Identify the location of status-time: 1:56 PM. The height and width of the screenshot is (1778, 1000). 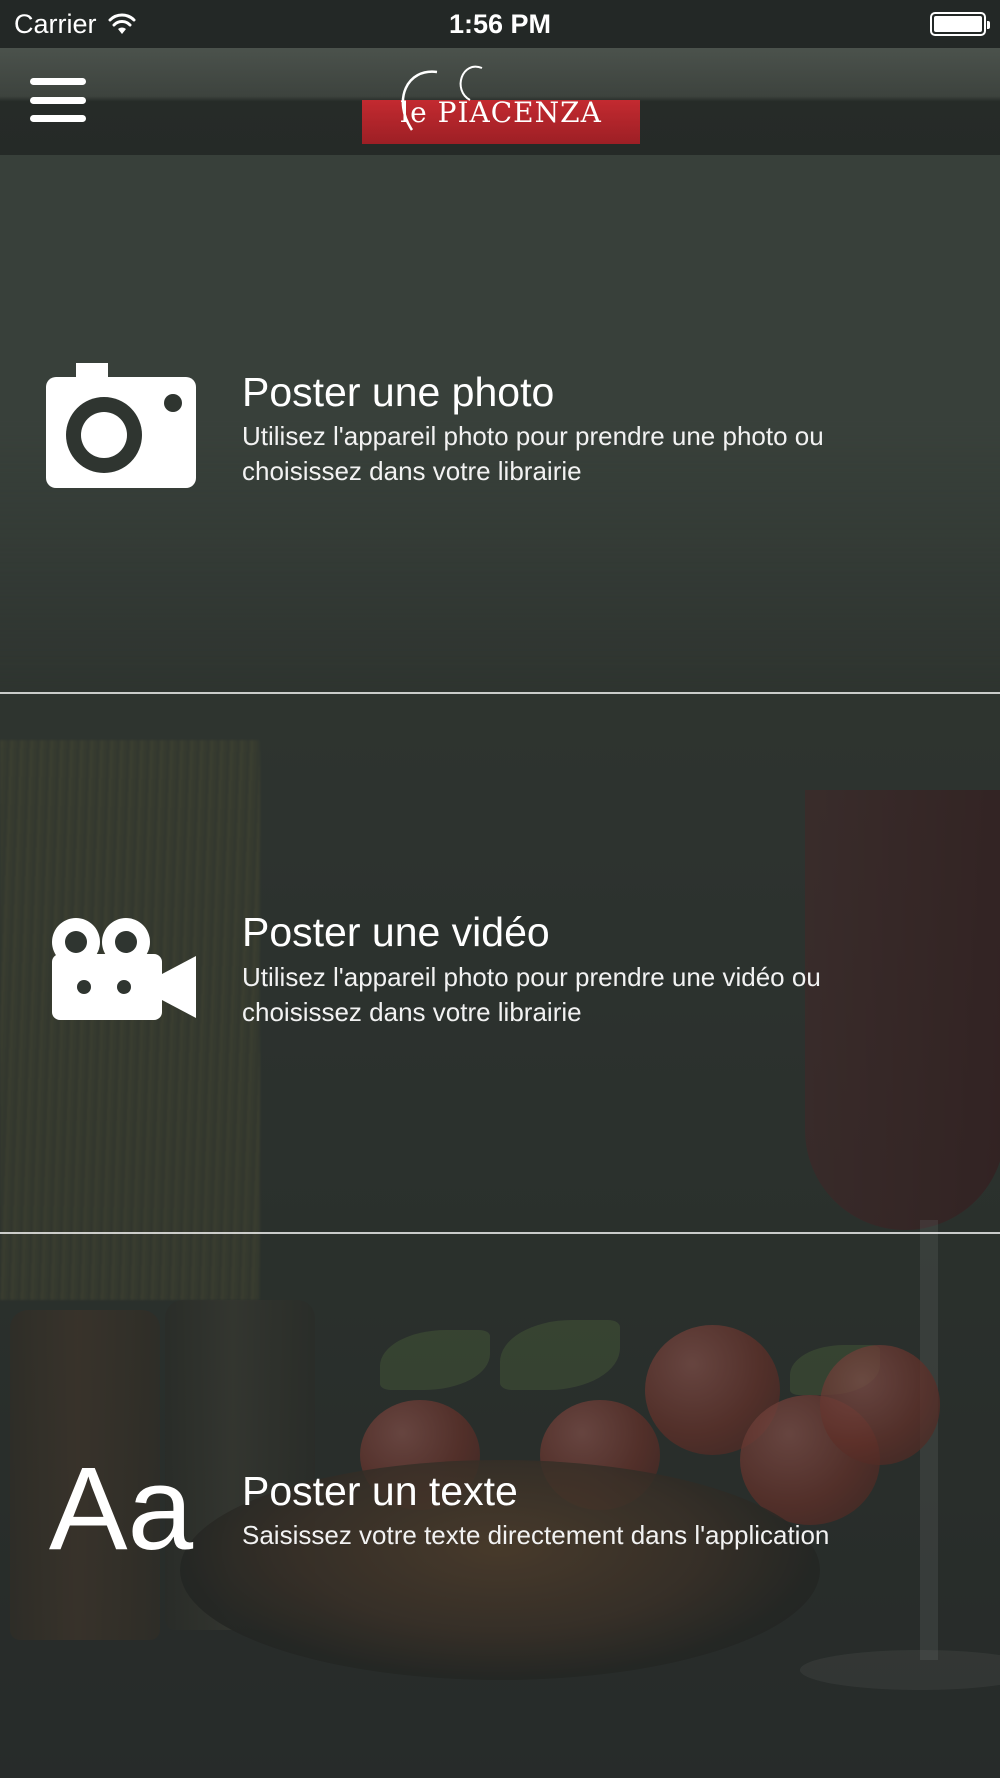
(500, 23).